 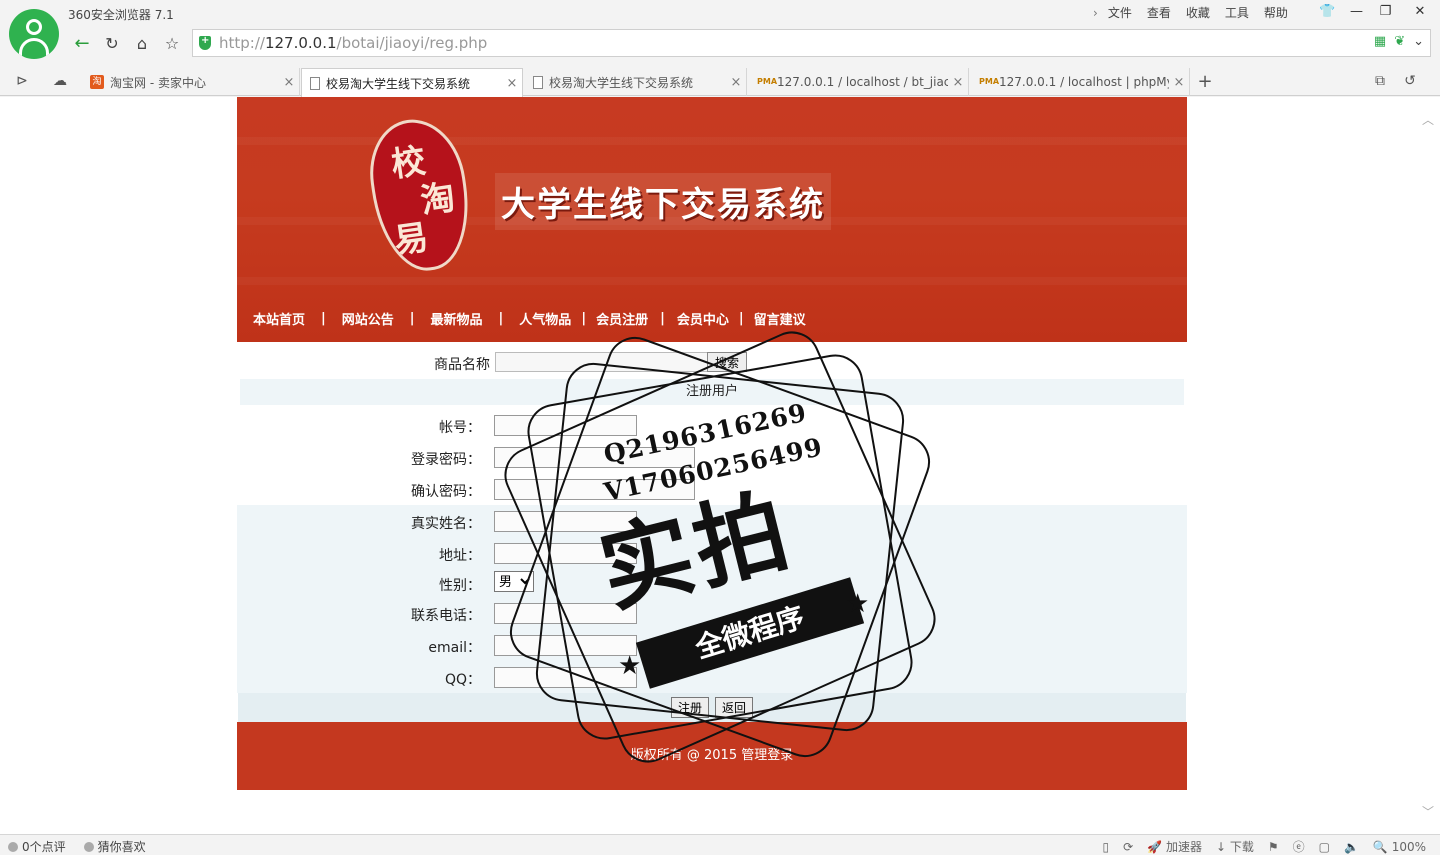 What do you see at coordinates (1106, 847) in the screenshot?
I see `mobile-icon: ▯` at bounding box center [1106, 847].